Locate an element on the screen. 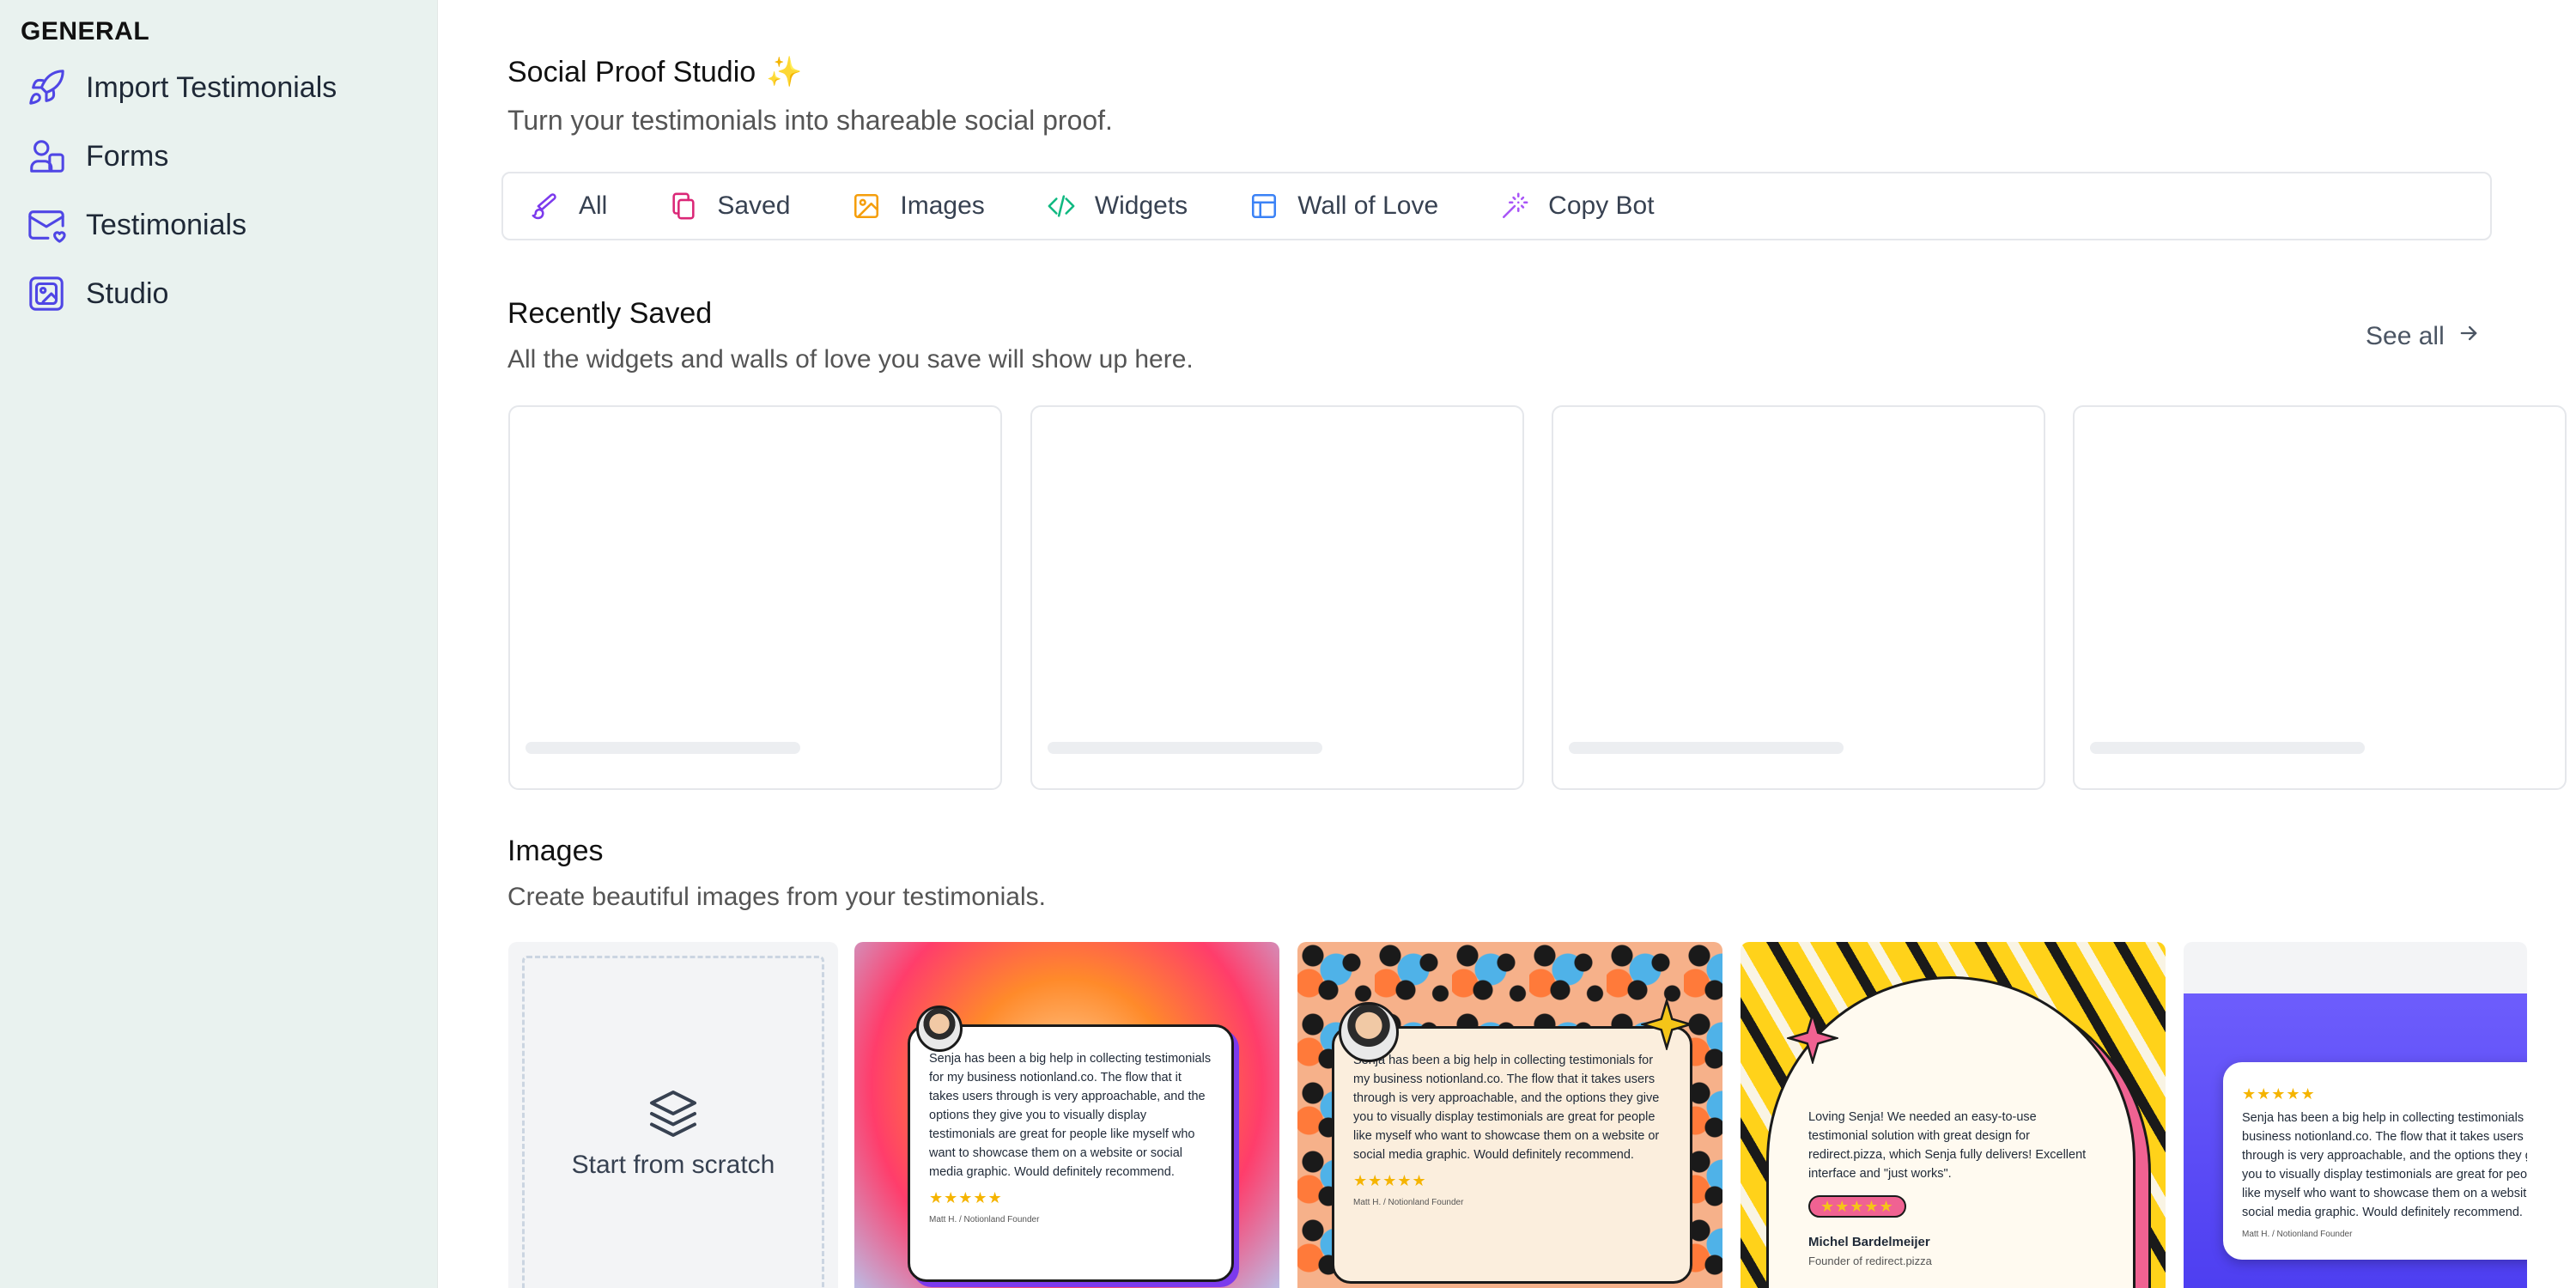 The width and height of the screenshot is (2576, 1288). users-icon is located at coordinates (46, 156).